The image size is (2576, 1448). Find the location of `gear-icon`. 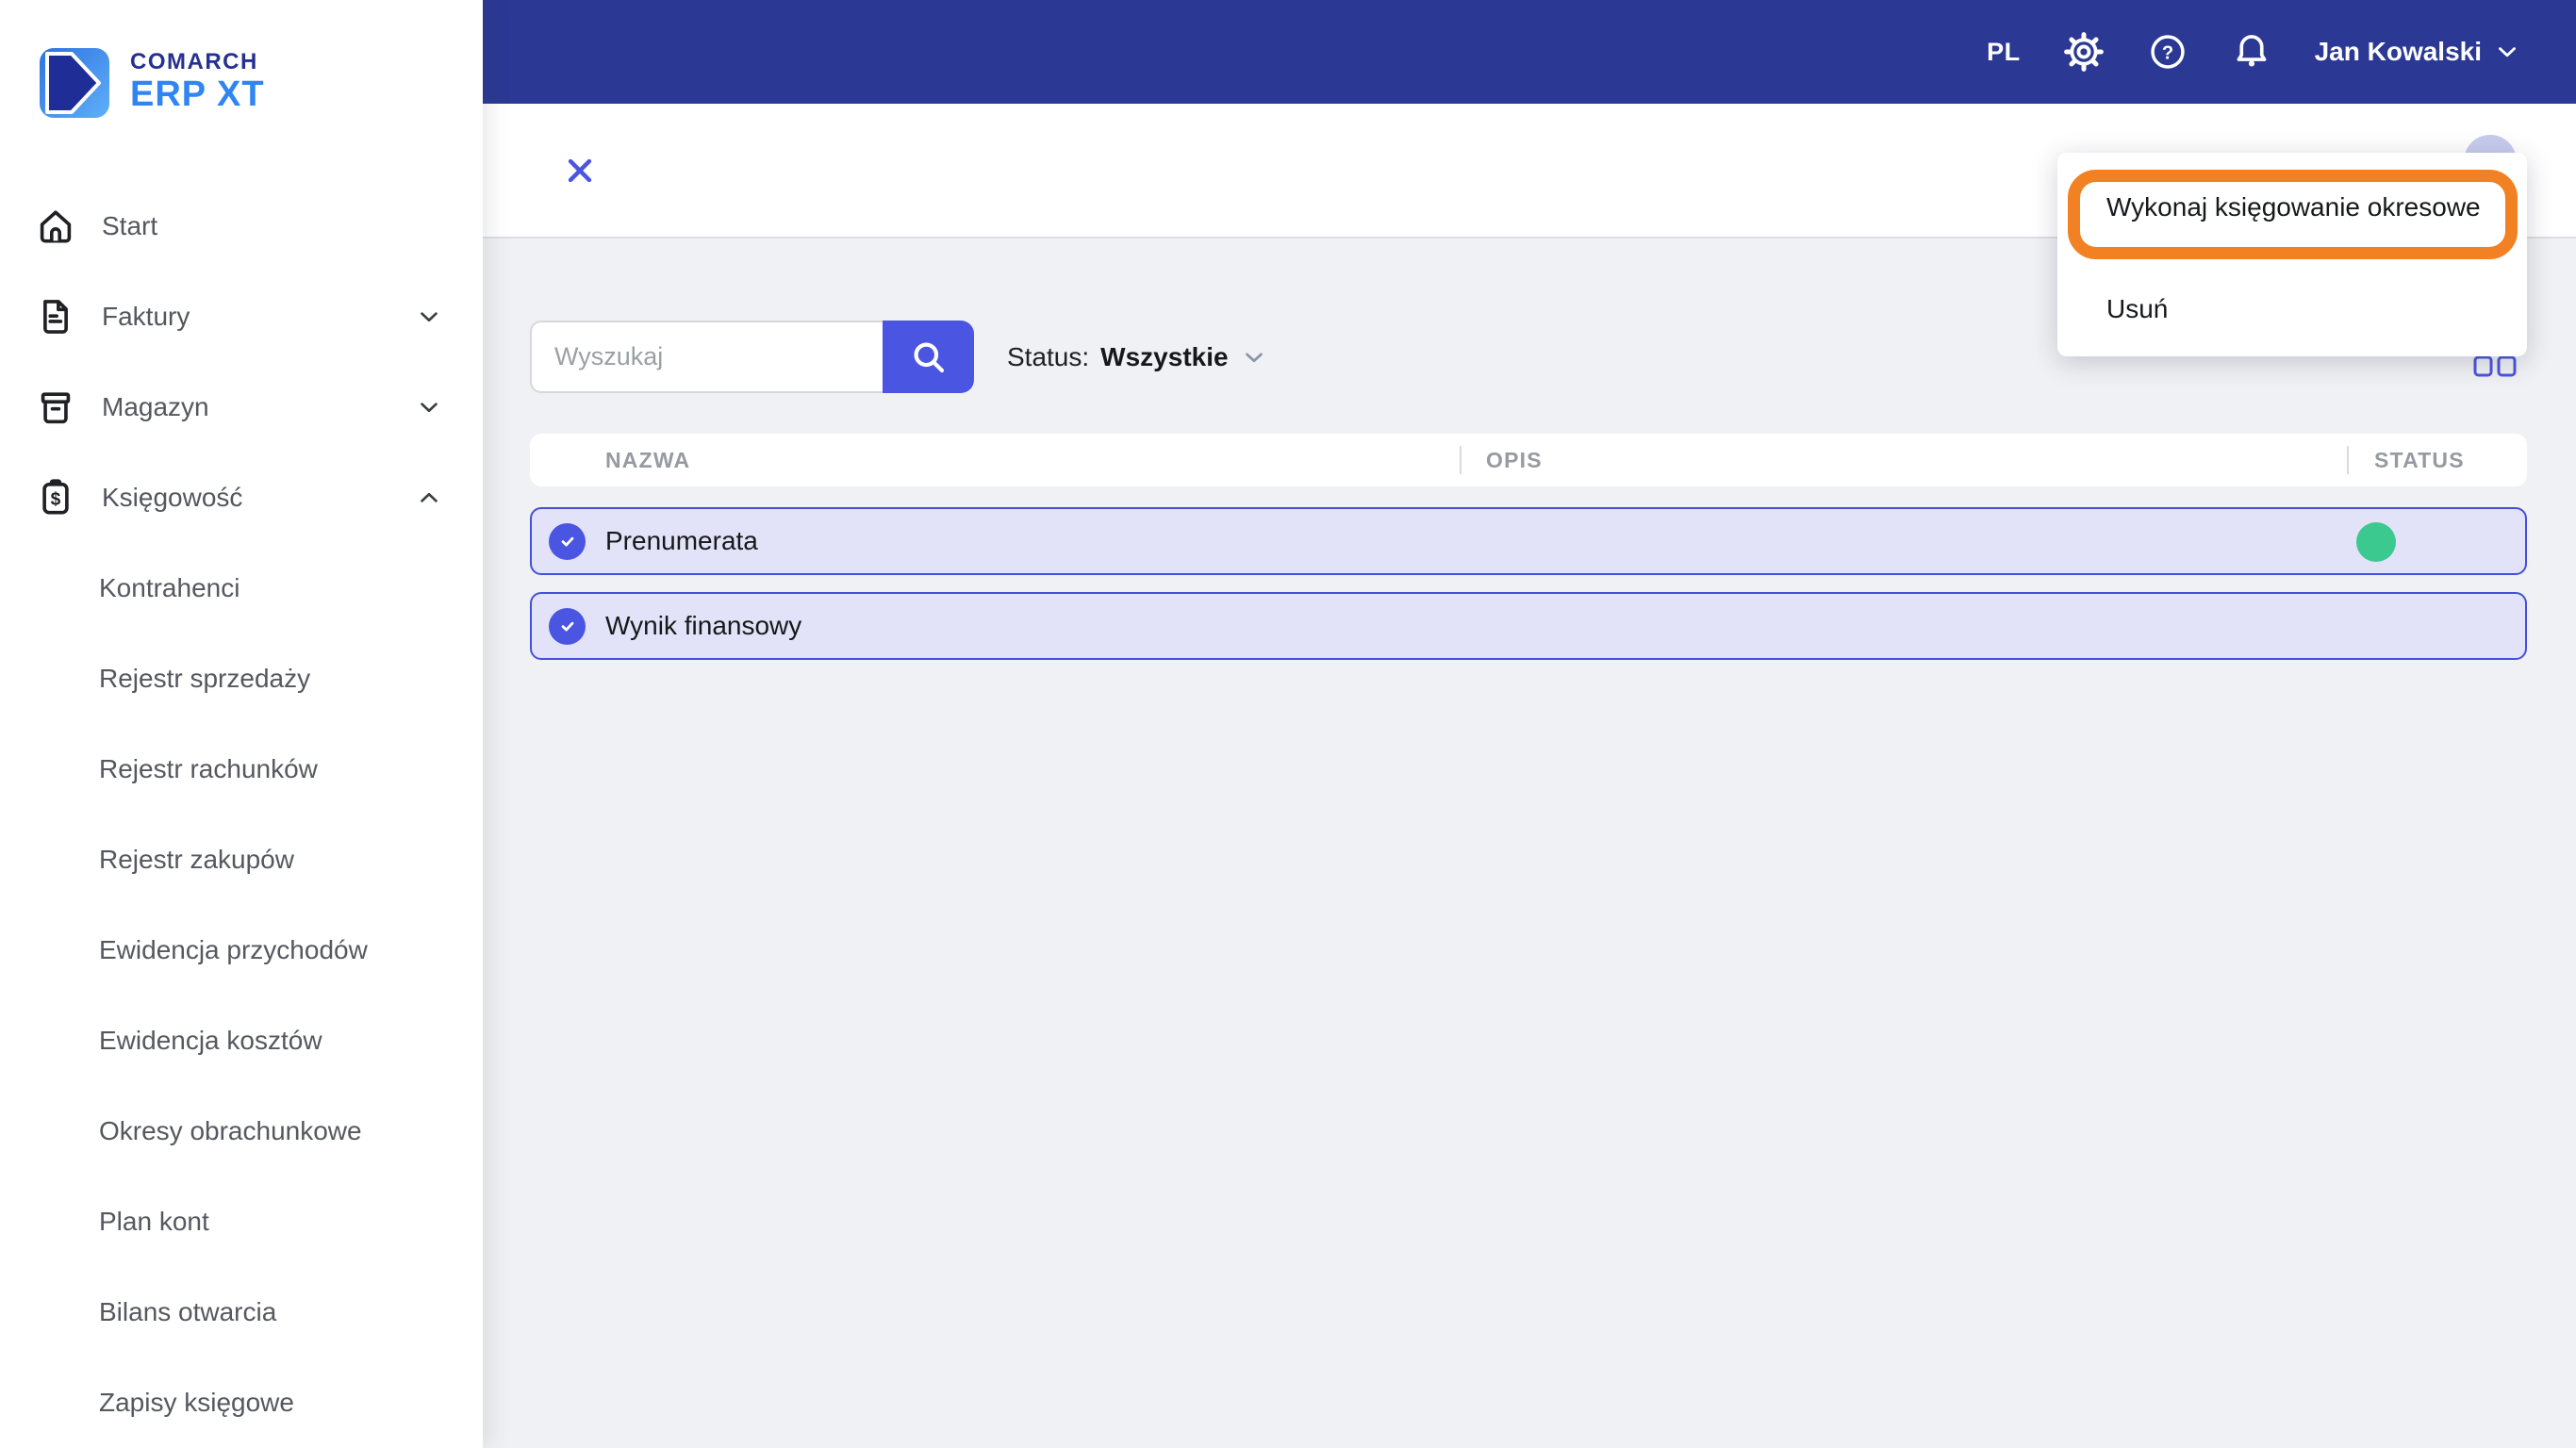

gear-icon is located at coordinates (2083, 52).